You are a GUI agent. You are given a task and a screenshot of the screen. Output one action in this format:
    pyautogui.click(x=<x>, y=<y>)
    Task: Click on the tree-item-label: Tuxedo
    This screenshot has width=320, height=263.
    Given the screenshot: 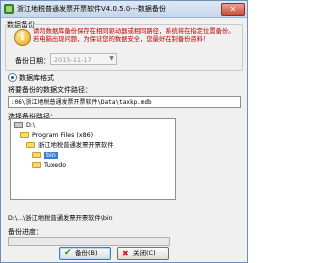 What is the action you would take?
    pyautogui.click(x=55, y=165)
    